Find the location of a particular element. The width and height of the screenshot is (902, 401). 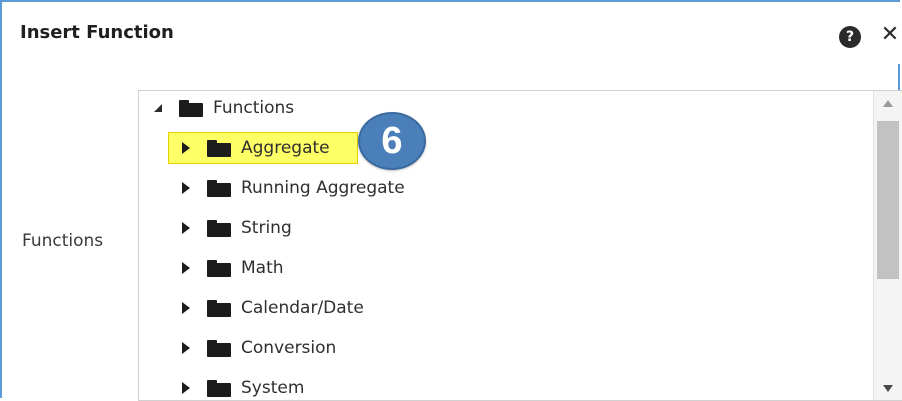

tree-item-running-aggregate: Running Aggregate is located at coordinates (292, 188).